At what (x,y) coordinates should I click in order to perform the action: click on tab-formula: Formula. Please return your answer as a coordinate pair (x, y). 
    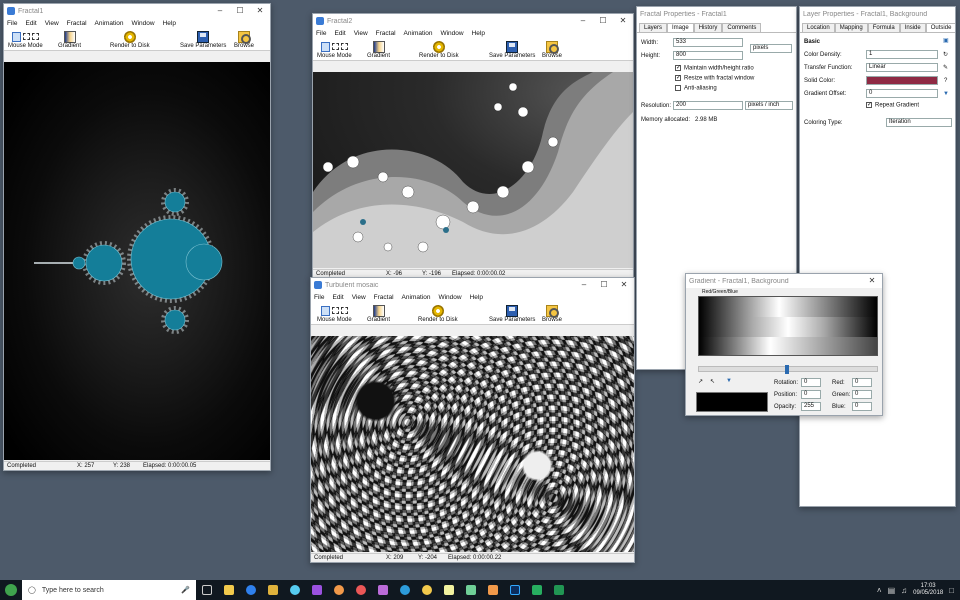
    Looking at the image, I should click on (883, 27).